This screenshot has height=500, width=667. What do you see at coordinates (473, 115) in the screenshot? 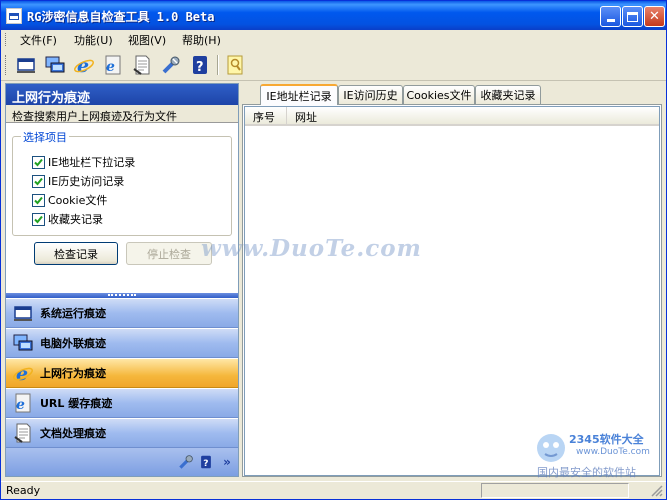
I see `column-url: 网址` at bounding box center [473, 115].